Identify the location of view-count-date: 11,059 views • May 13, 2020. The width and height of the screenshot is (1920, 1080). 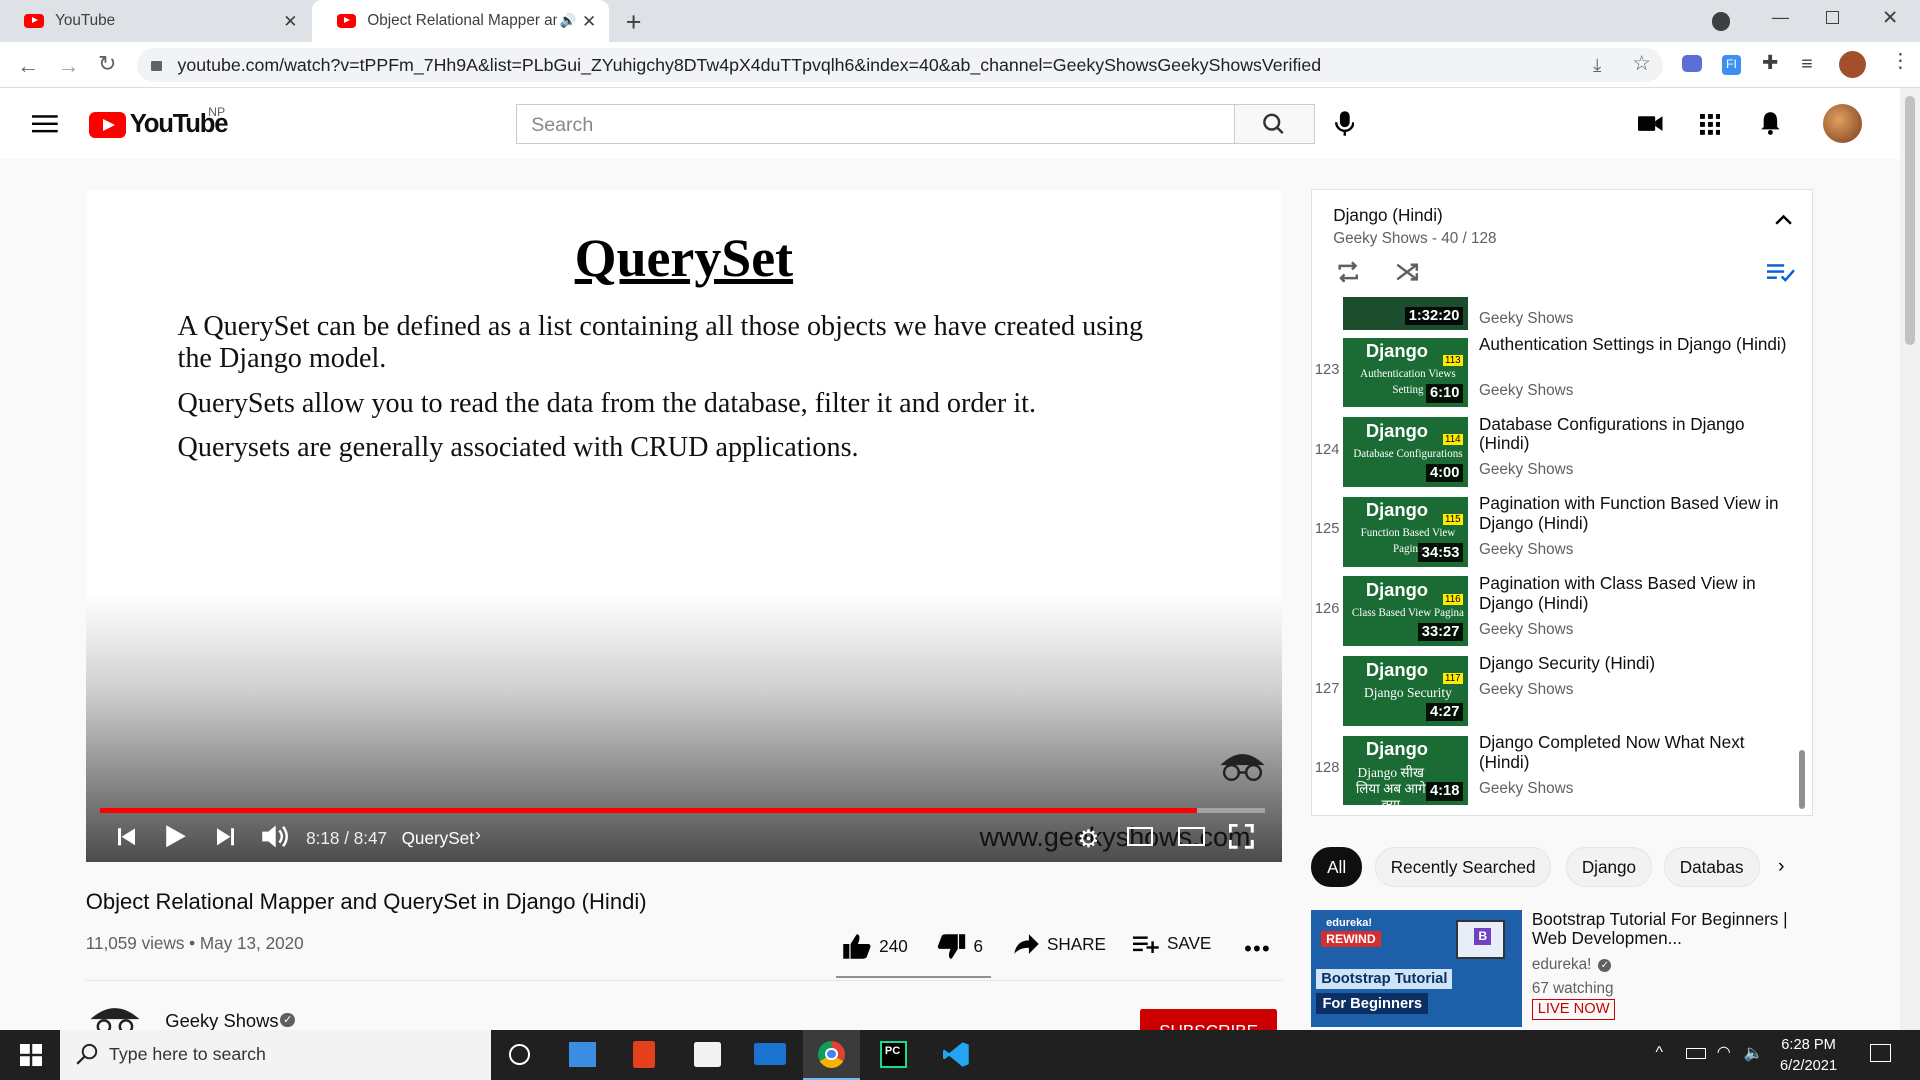
(194, 943).